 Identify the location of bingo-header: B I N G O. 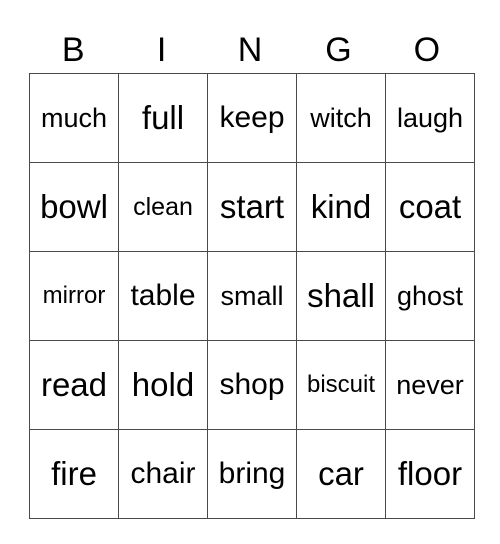
(250, 50).